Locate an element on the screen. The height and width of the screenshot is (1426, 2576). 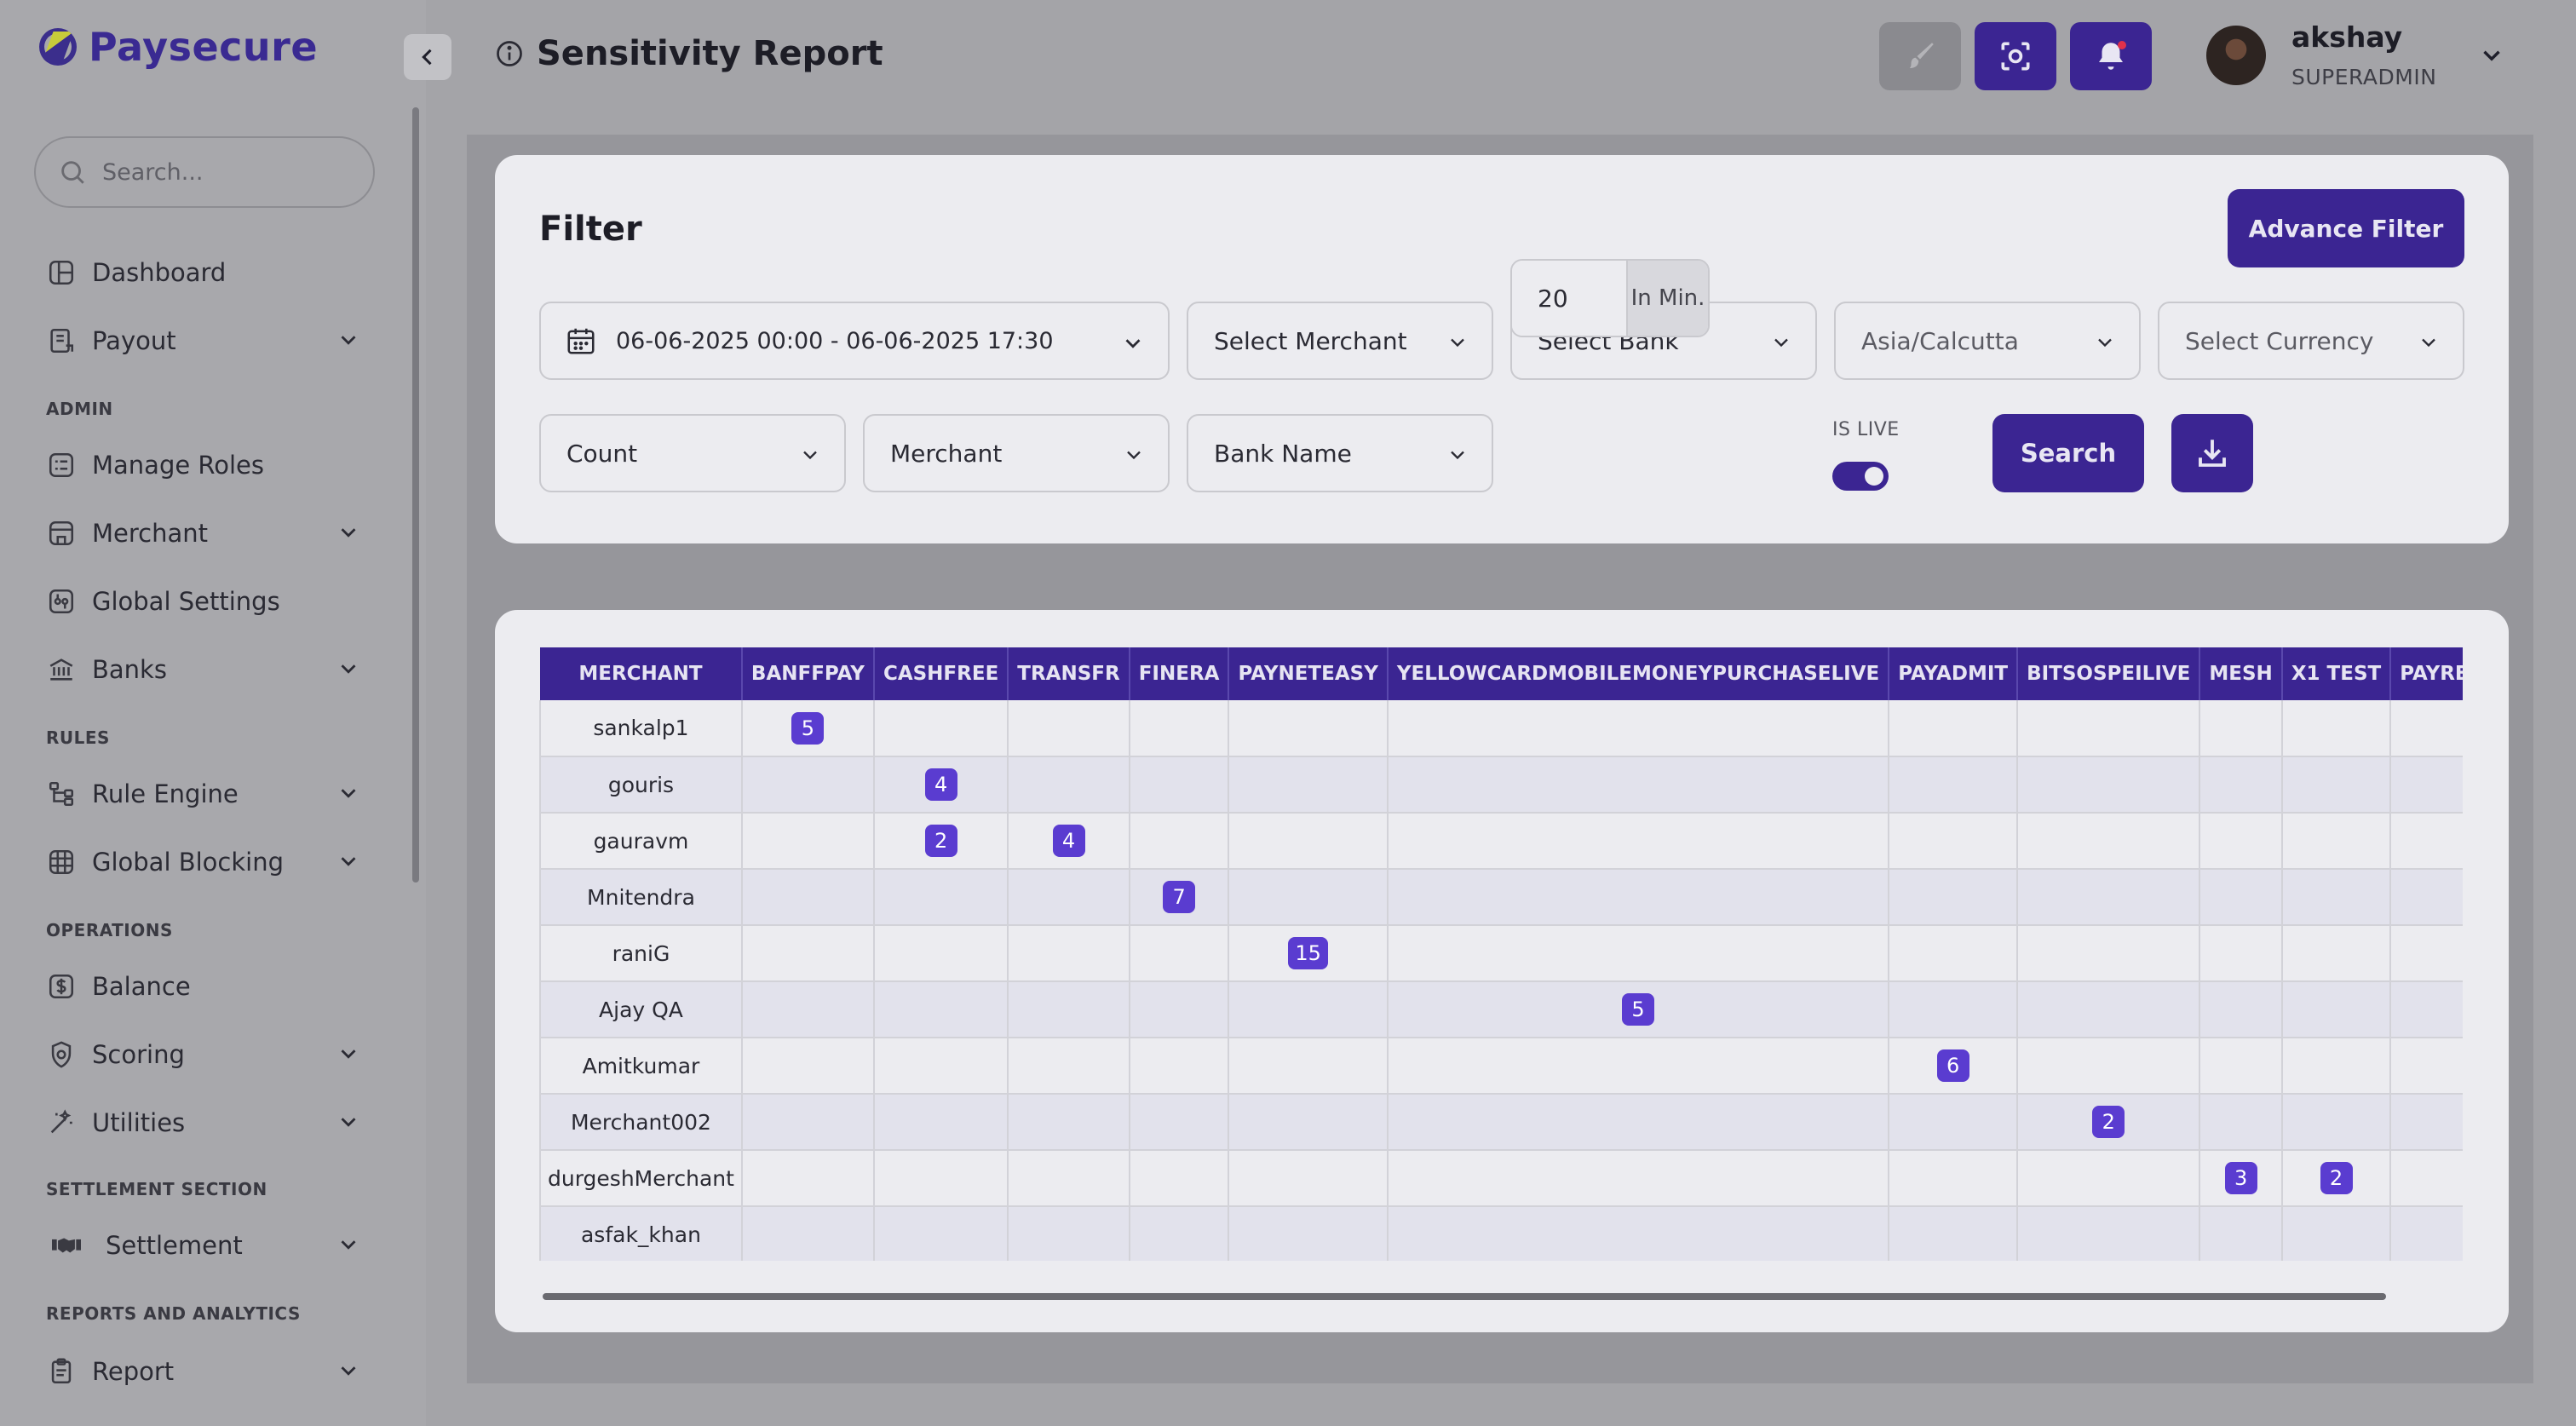
count-badge: 3 is located at coordinates (2240, 1178).